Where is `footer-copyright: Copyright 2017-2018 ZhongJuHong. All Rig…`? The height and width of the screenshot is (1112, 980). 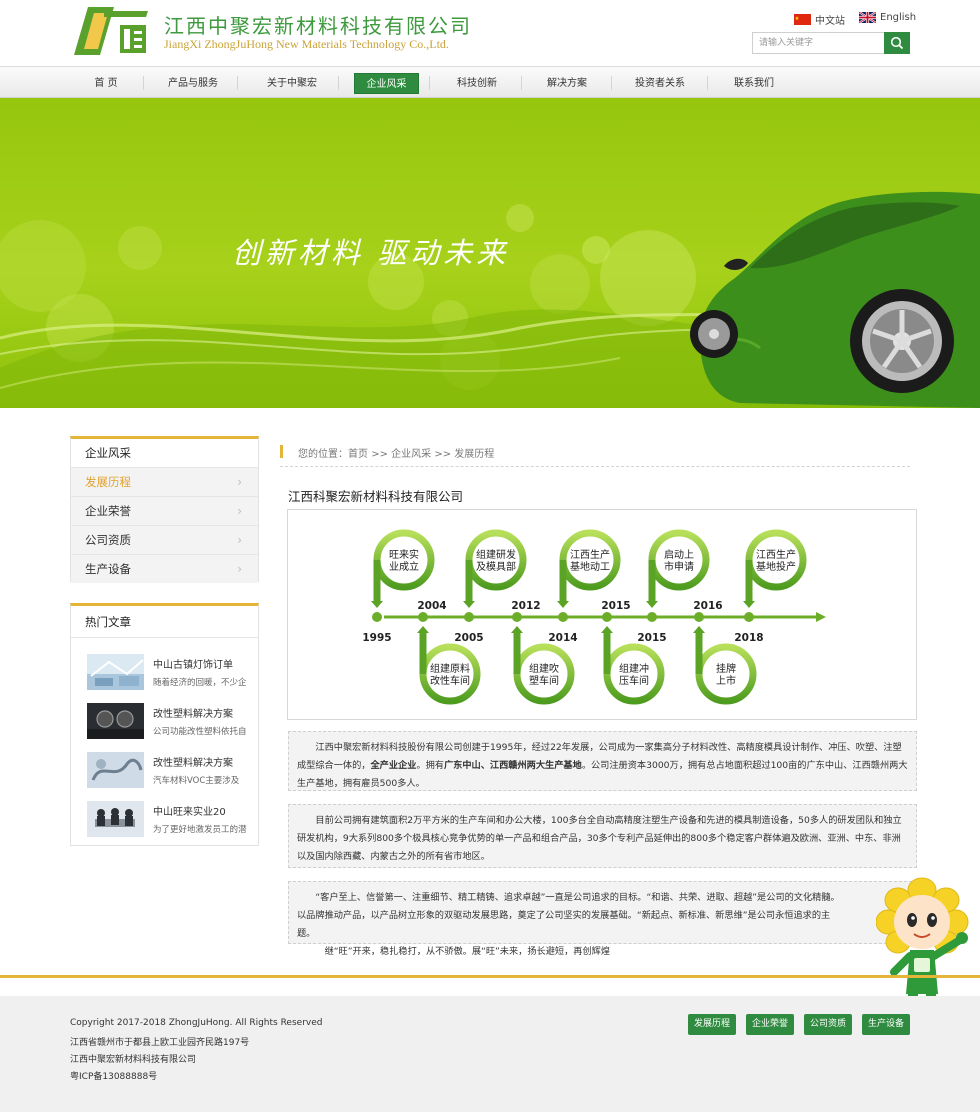
footer-copyright: Copyright 2017-2018 ZhongJuHong. All Rig… is located at coordinates (196, 1023).